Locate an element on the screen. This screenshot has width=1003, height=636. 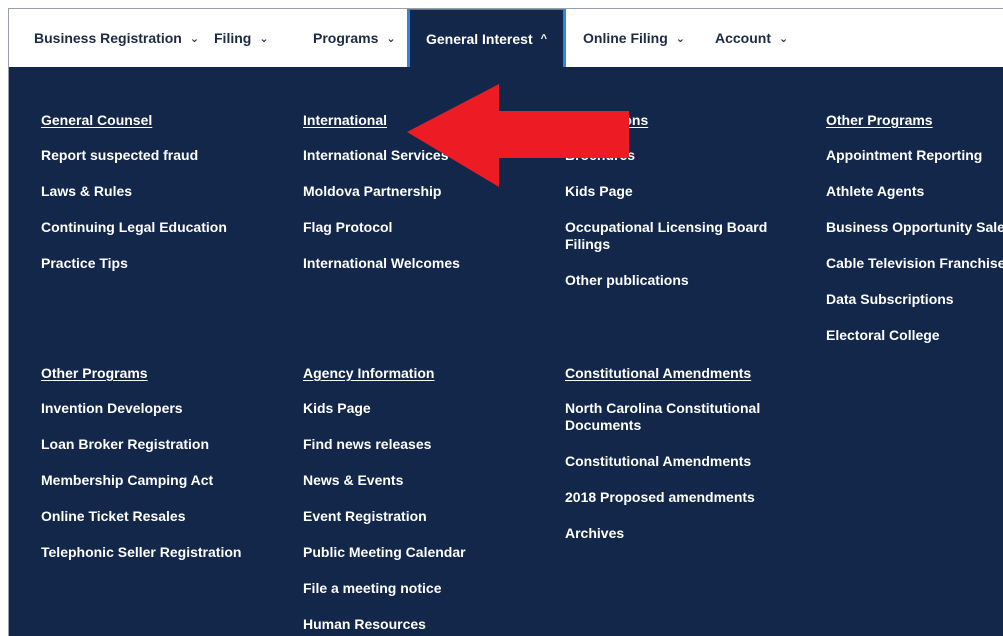
menu-link: Loan Broker Registration is located at coordinates (141, 444).